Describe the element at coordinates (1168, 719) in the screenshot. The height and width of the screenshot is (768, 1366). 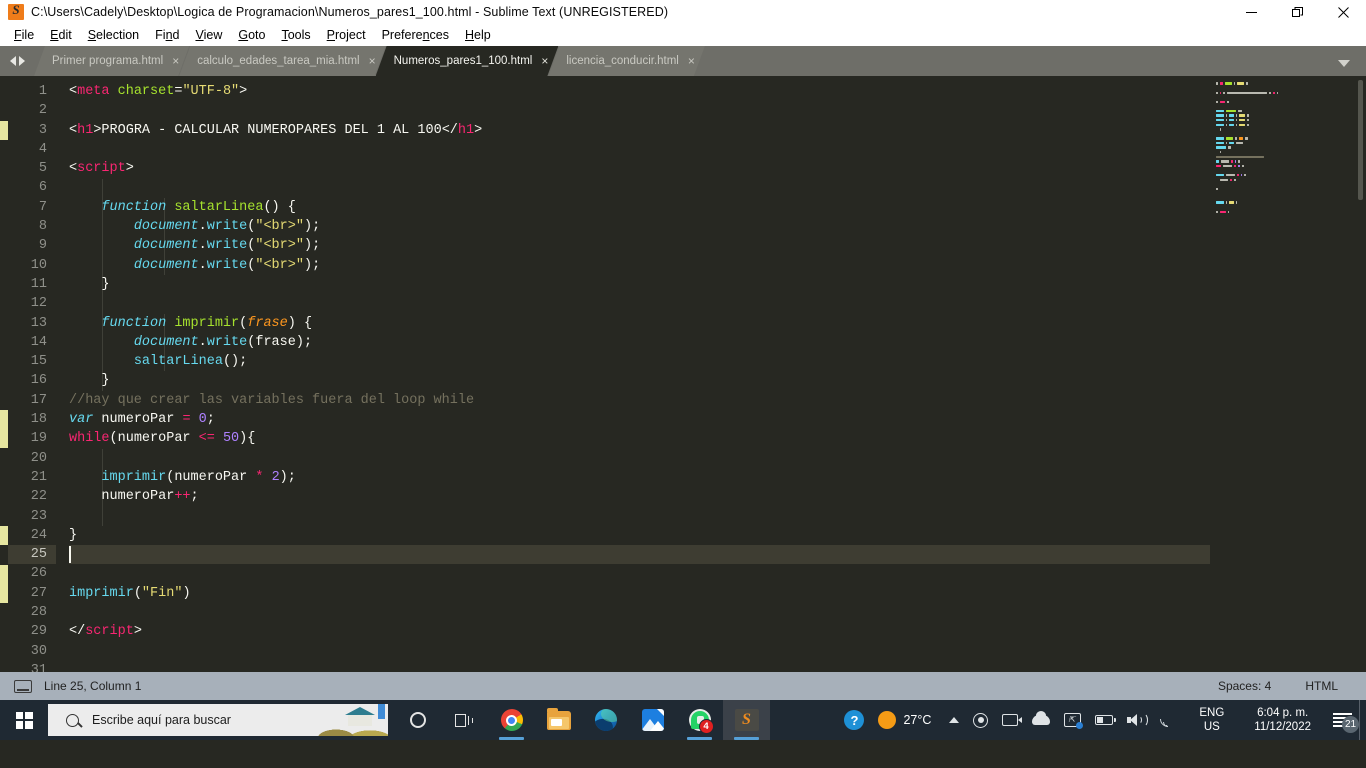
I see `wifi-icon` at that location.